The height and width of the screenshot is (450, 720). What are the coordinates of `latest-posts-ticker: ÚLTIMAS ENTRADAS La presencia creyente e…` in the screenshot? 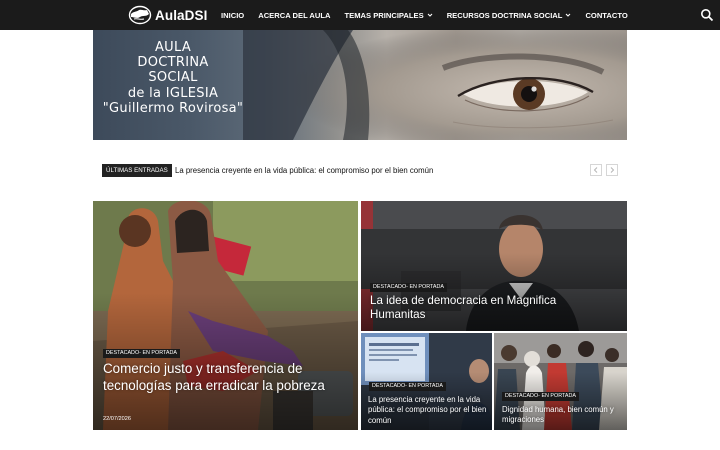 It's located at (360, 171).